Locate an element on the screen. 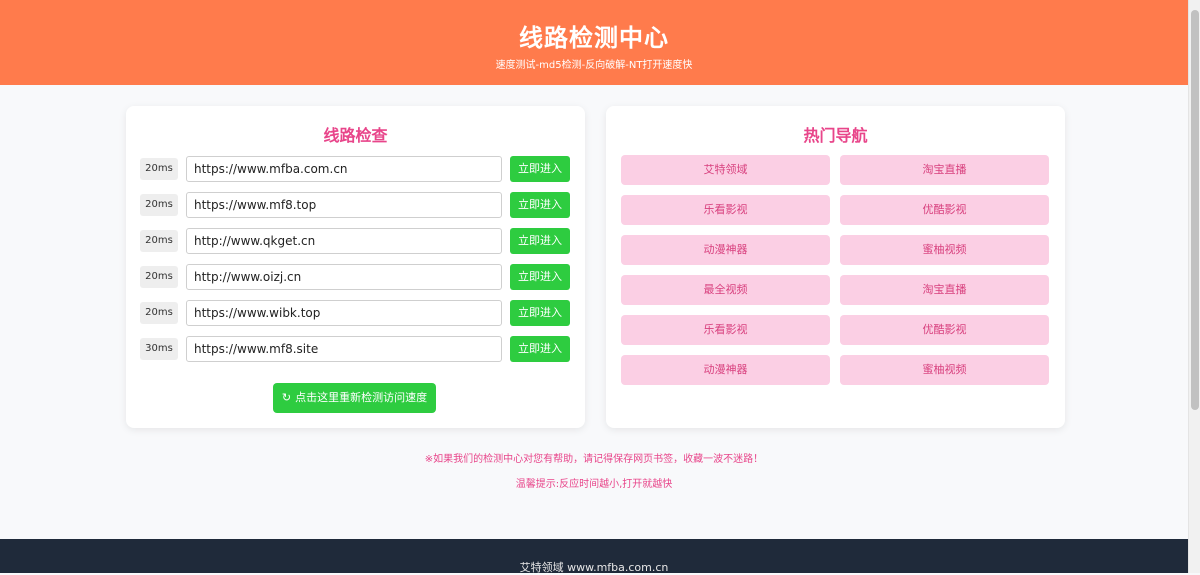  url-field: https://www.wibk.top is located at coordinates (344, 313).